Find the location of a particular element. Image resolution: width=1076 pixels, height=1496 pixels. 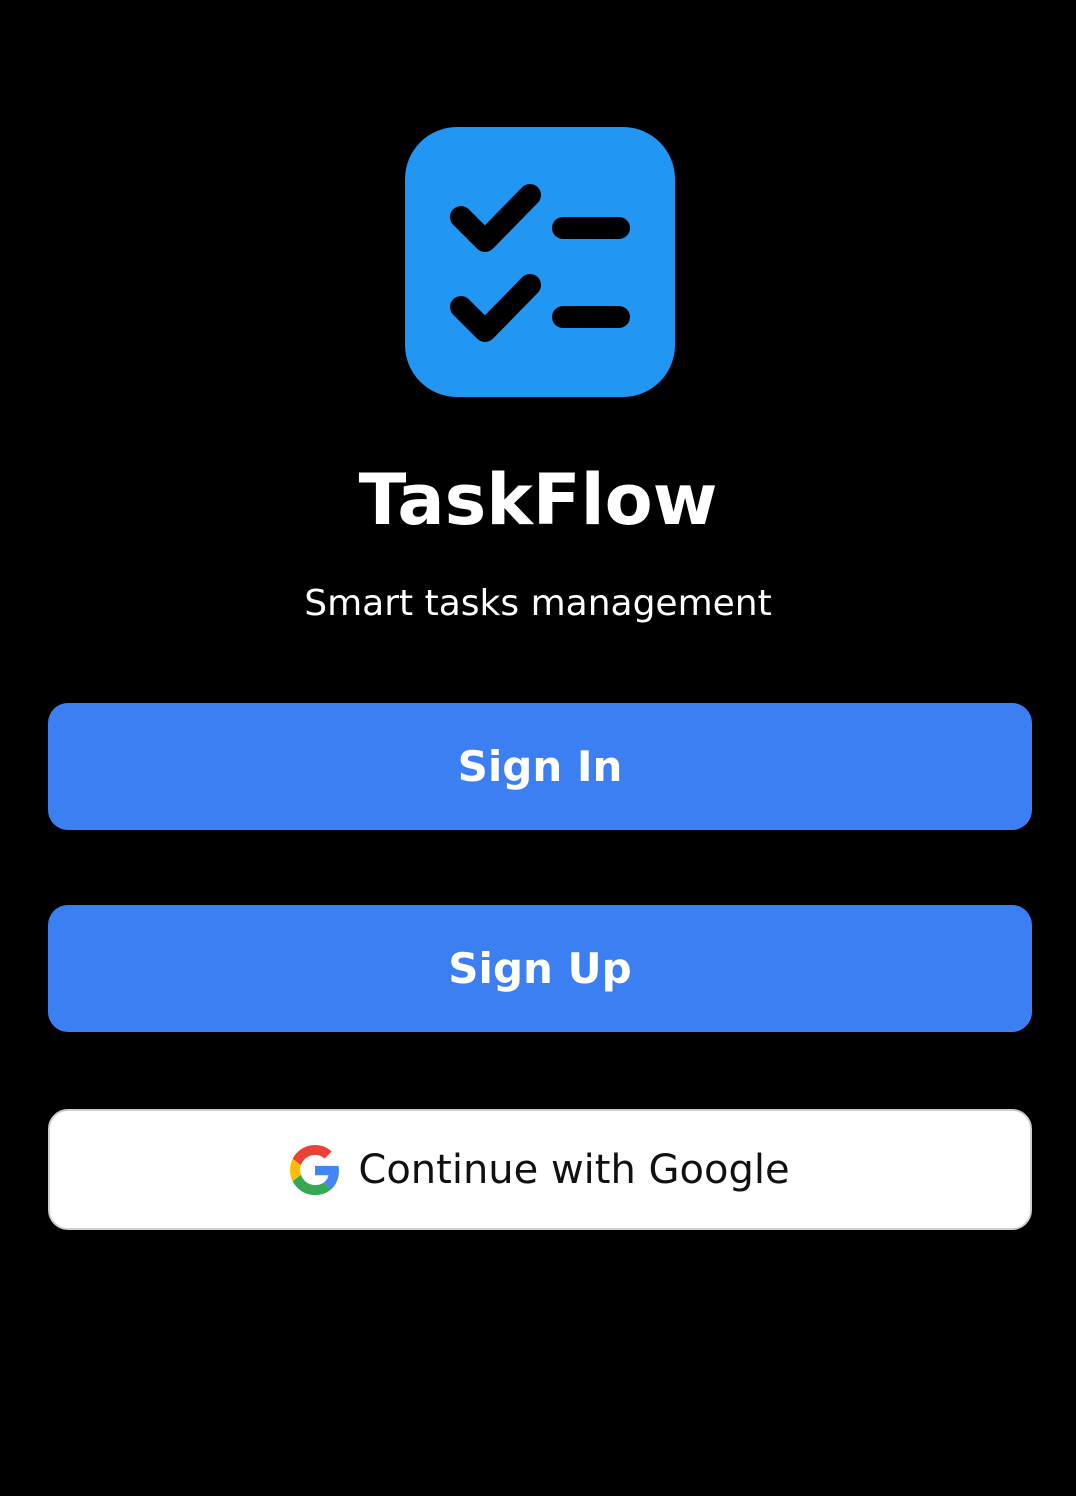

app-logo-icon is located at coordinates (540, 262).